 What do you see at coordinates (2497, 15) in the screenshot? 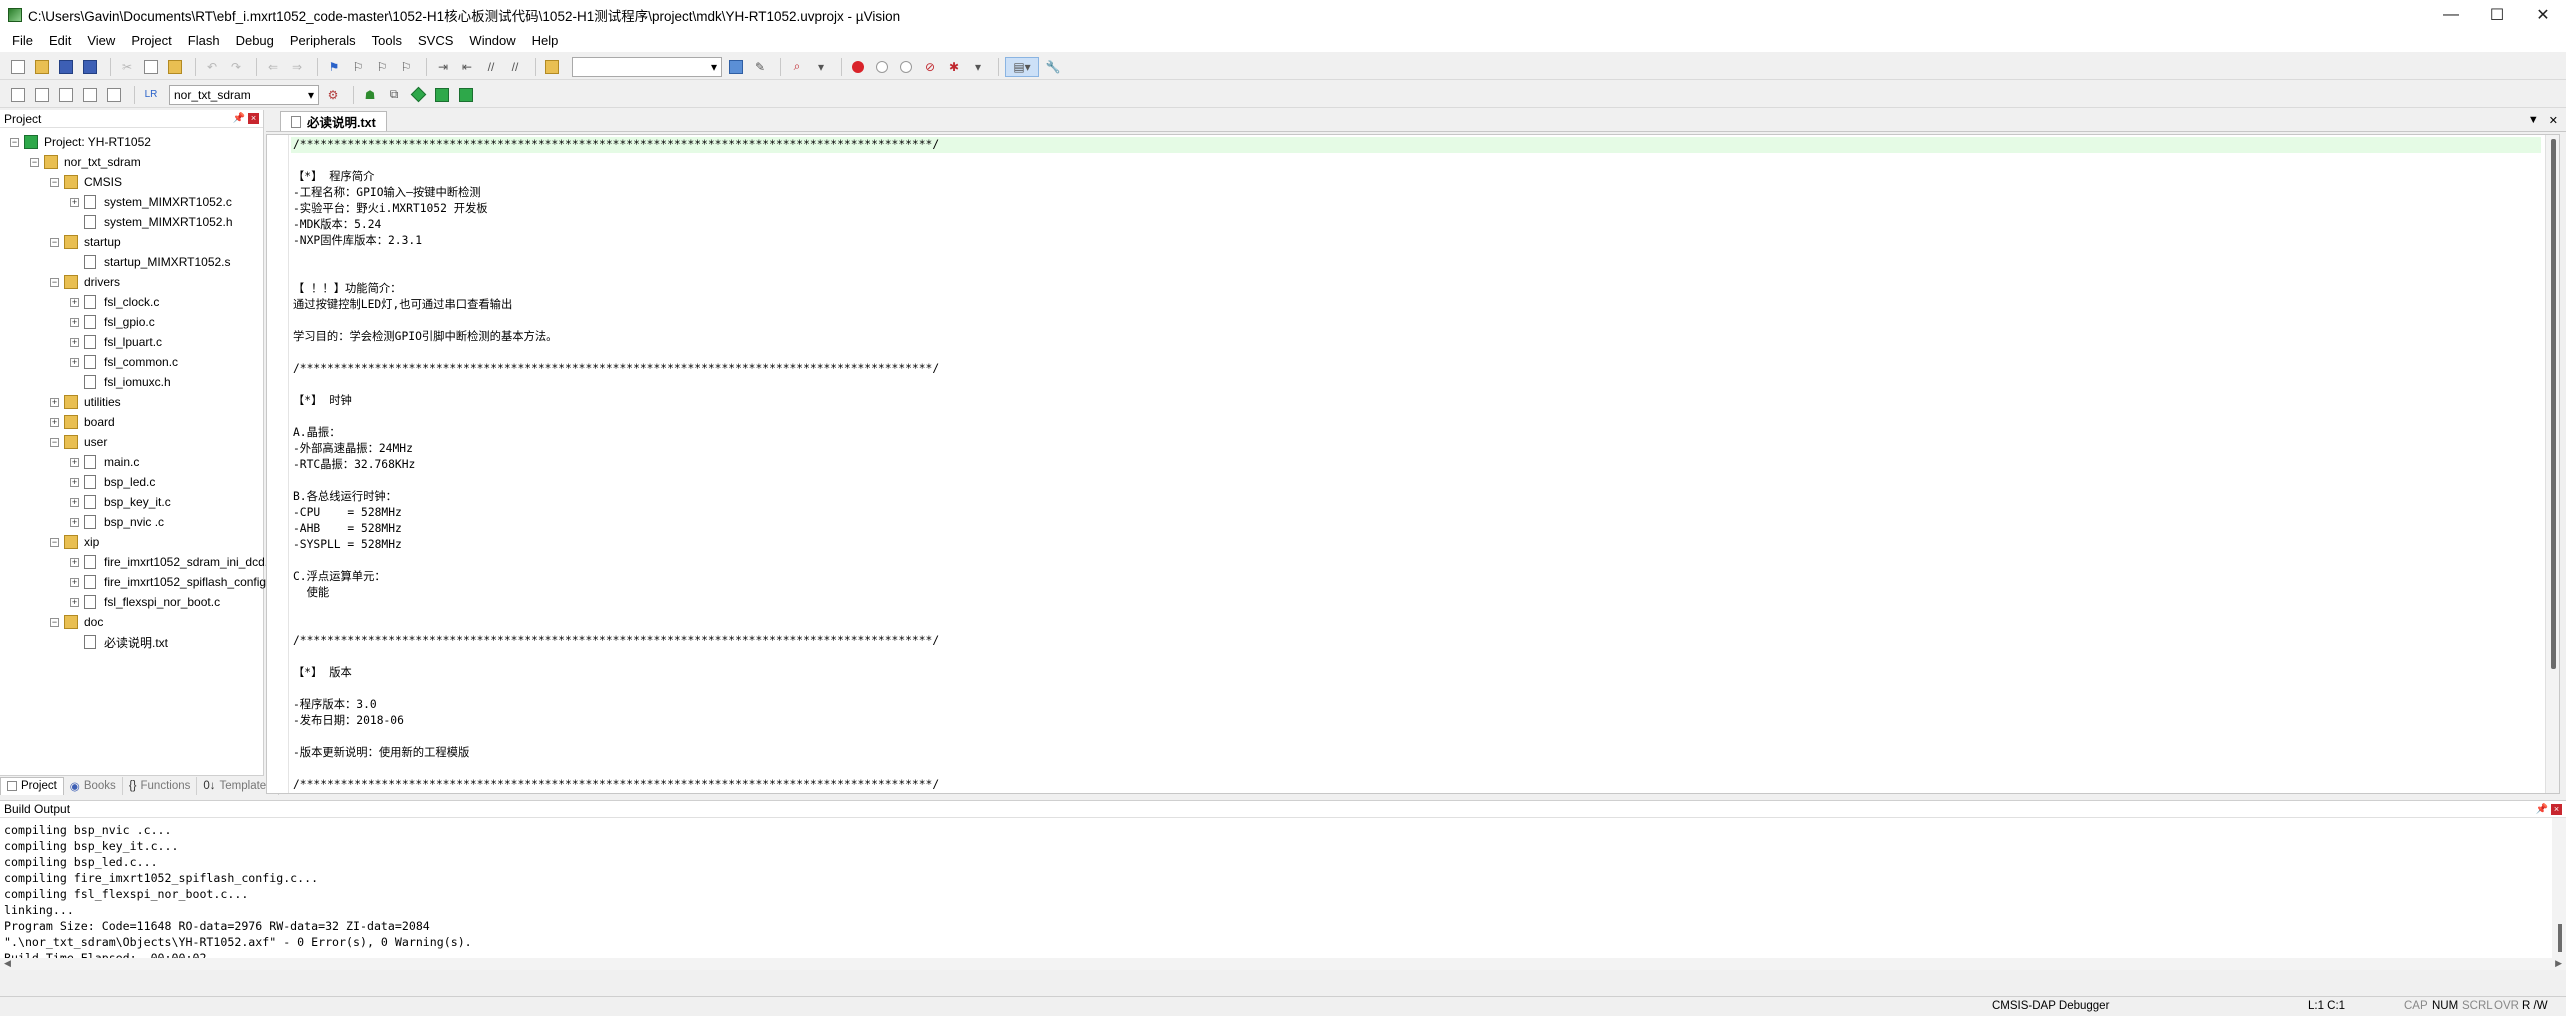
I see `maximize-button: ☐` at bounding box center [2497, 15].